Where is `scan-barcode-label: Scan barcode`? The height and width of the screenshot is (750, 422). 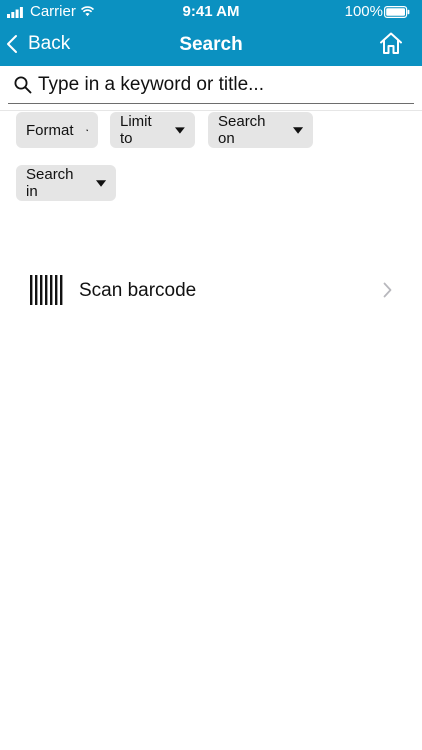 scan-barcode-label: Scan barcode is located at coordinates (138, 290).